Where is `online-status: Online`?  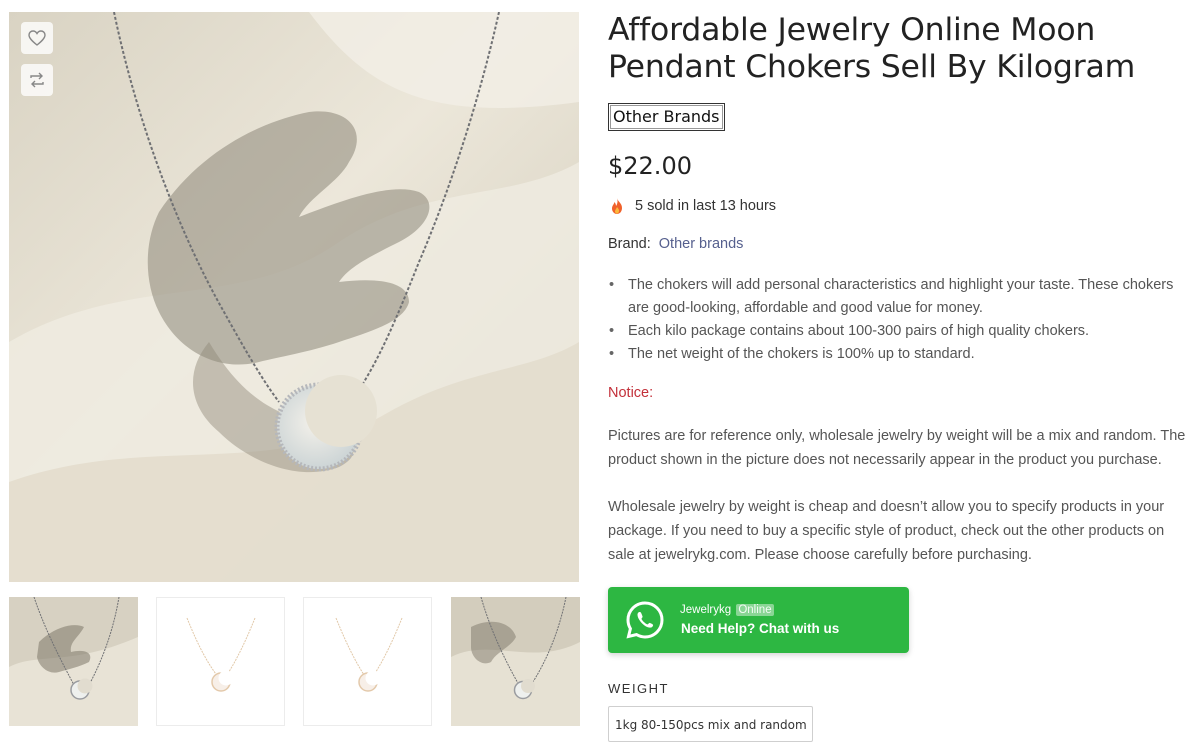 online-status: Online is located at coordinates (755, 610).